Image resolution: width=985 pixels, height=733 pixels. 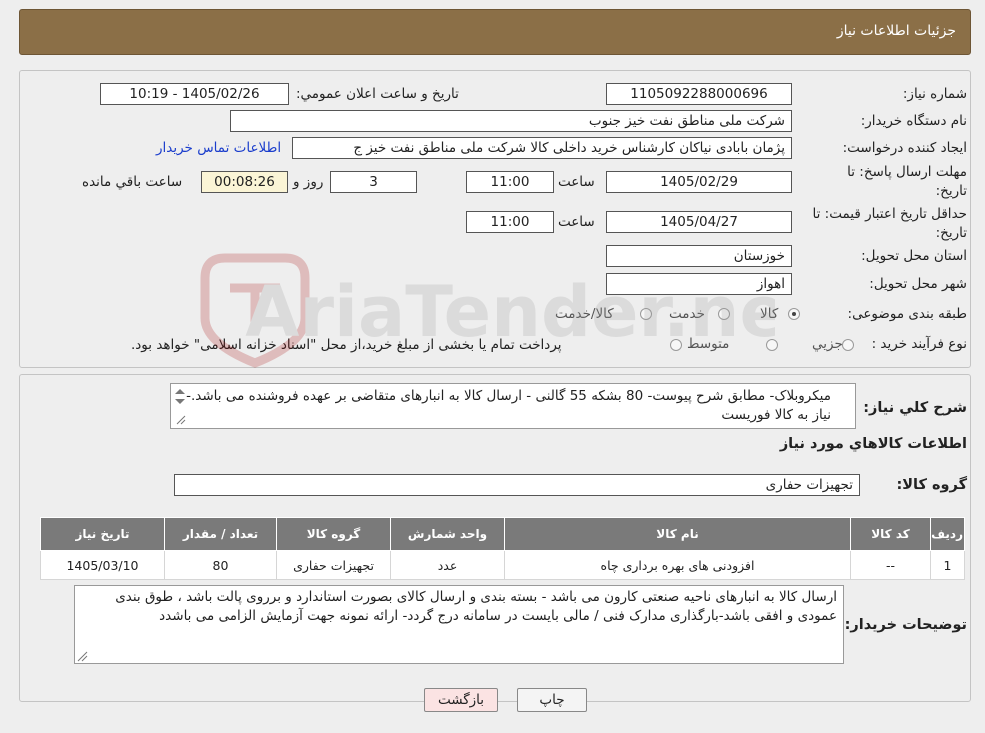 What do you see at coordinates (905, 625) in the screenshot?
I see `buyer-notes-label: توضيحات خريدار:` at bounding box center [905, 625].